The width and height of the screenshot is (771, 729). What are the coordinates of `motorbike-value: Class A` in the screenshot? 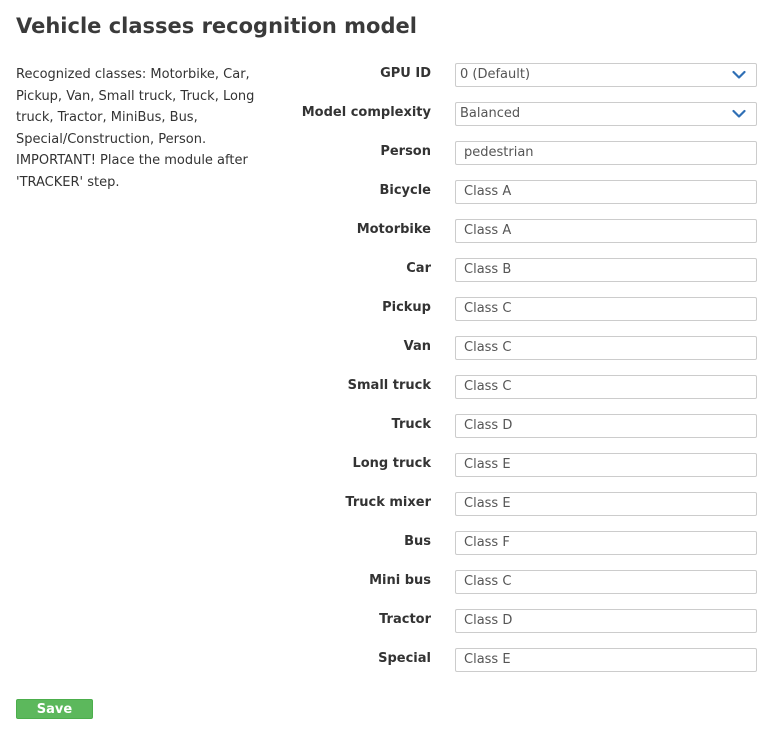 It's located at (488, 230).